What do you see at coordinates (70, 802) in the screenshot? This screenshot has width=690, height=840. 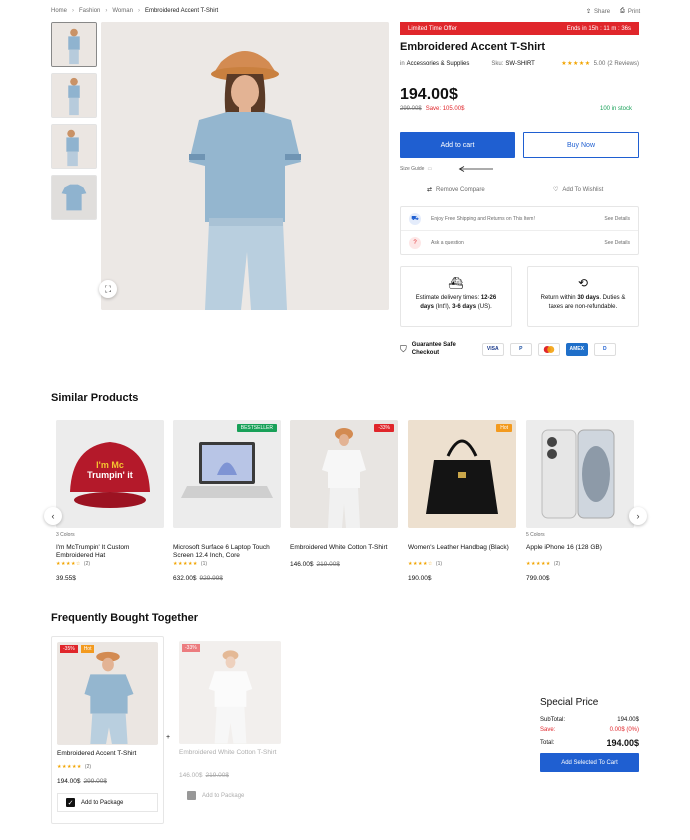 I see `checkbox-checked-icon: ✓` at bounding box center [70, 802].